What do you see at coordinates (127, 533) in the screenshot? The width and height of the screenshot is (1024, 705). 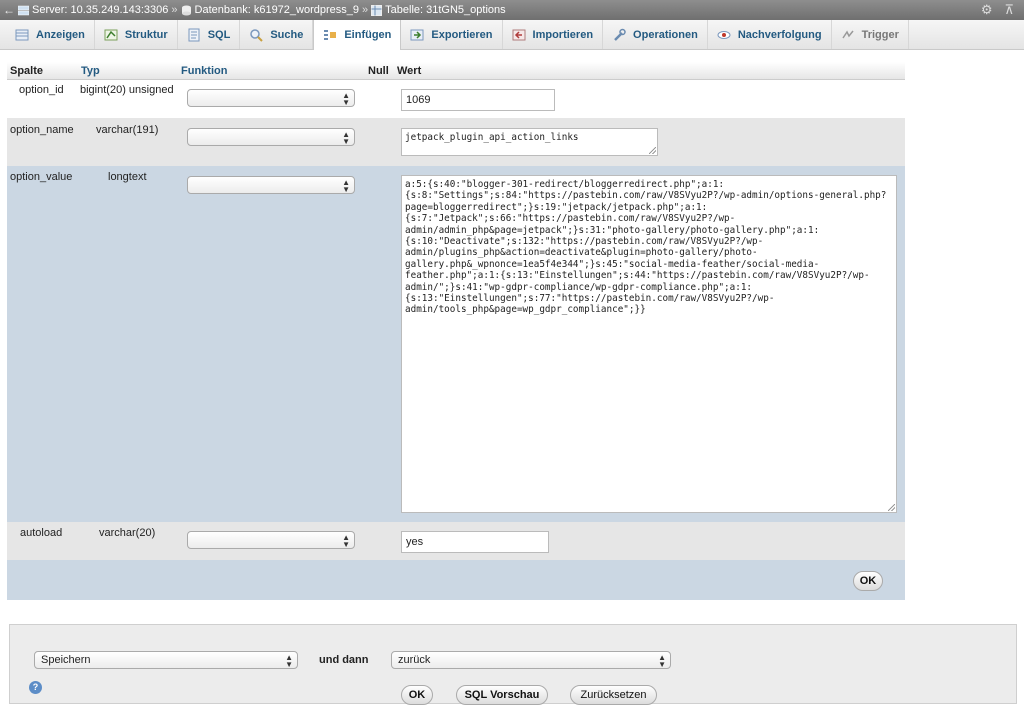 I see `column-type: varchar(20)` at bounding box center [127, 533].